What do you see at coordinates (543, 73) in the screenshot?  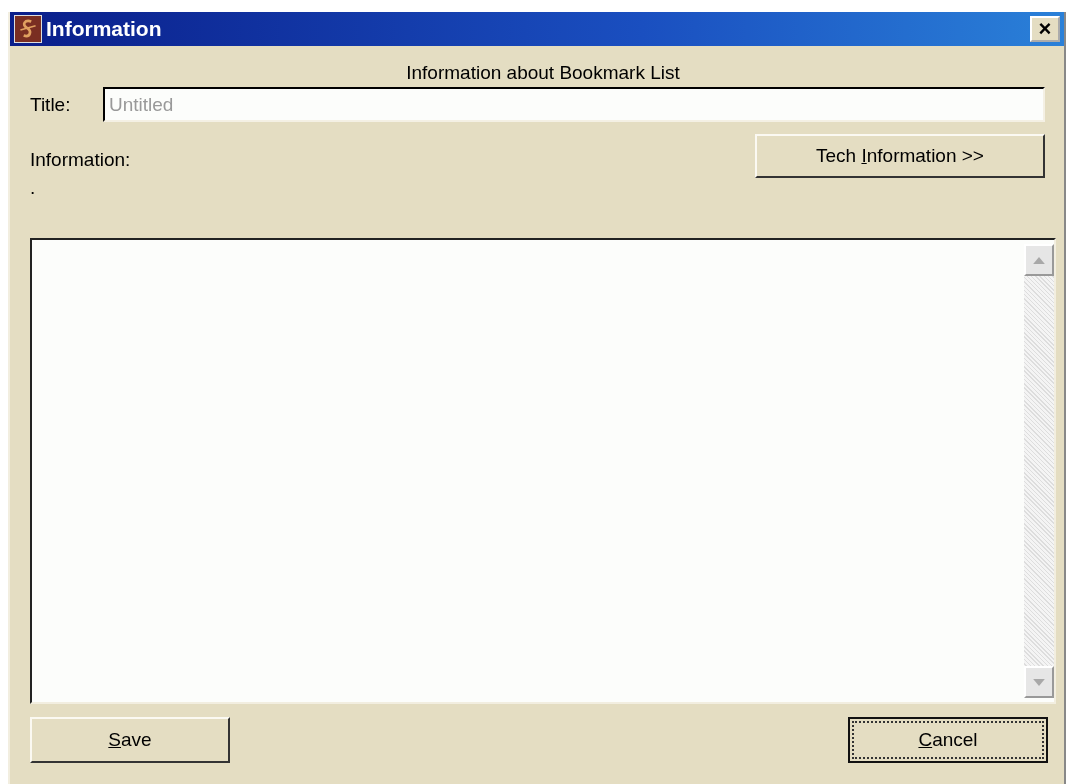 I see `dialog-heading: Information about Bookmark List` at bounding box center [543, 73].